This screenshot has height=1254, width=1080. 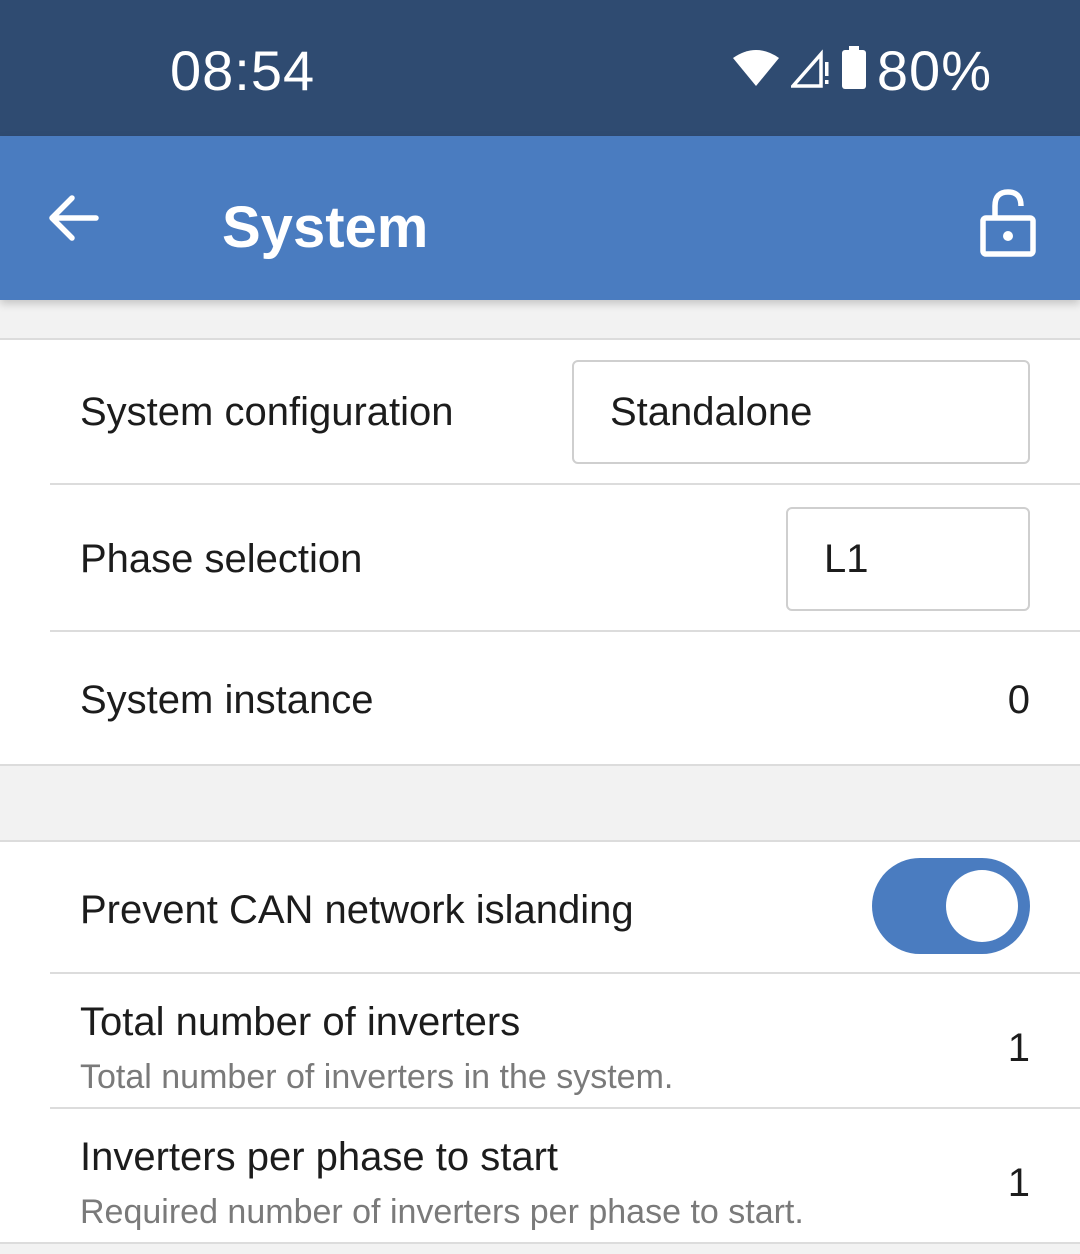 What do you see at coordinates (377, 1077) in the screenshot?
I see `total-inverters-description: Total number of inverters in the system.` at bounding box center [377, 1077].